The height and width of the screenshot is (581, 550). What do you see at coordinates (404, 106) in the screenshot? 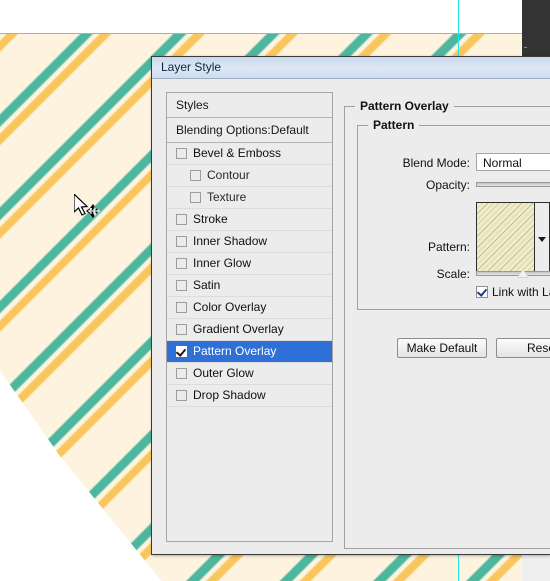
I see `pattern-overlay-title: Pattern Overlay` at bounding box center [404, 106].